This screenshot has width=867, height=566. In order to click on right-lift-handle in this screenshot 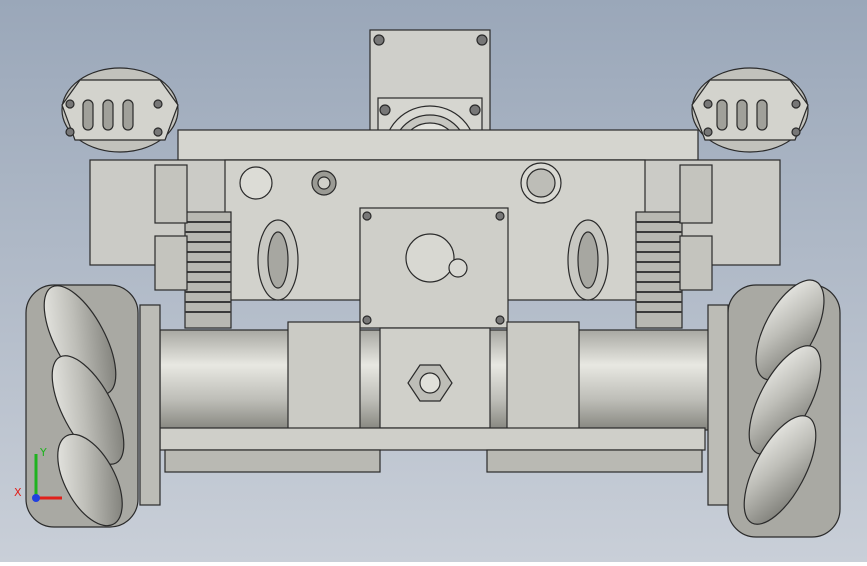, I will do `click(588, 260)`.